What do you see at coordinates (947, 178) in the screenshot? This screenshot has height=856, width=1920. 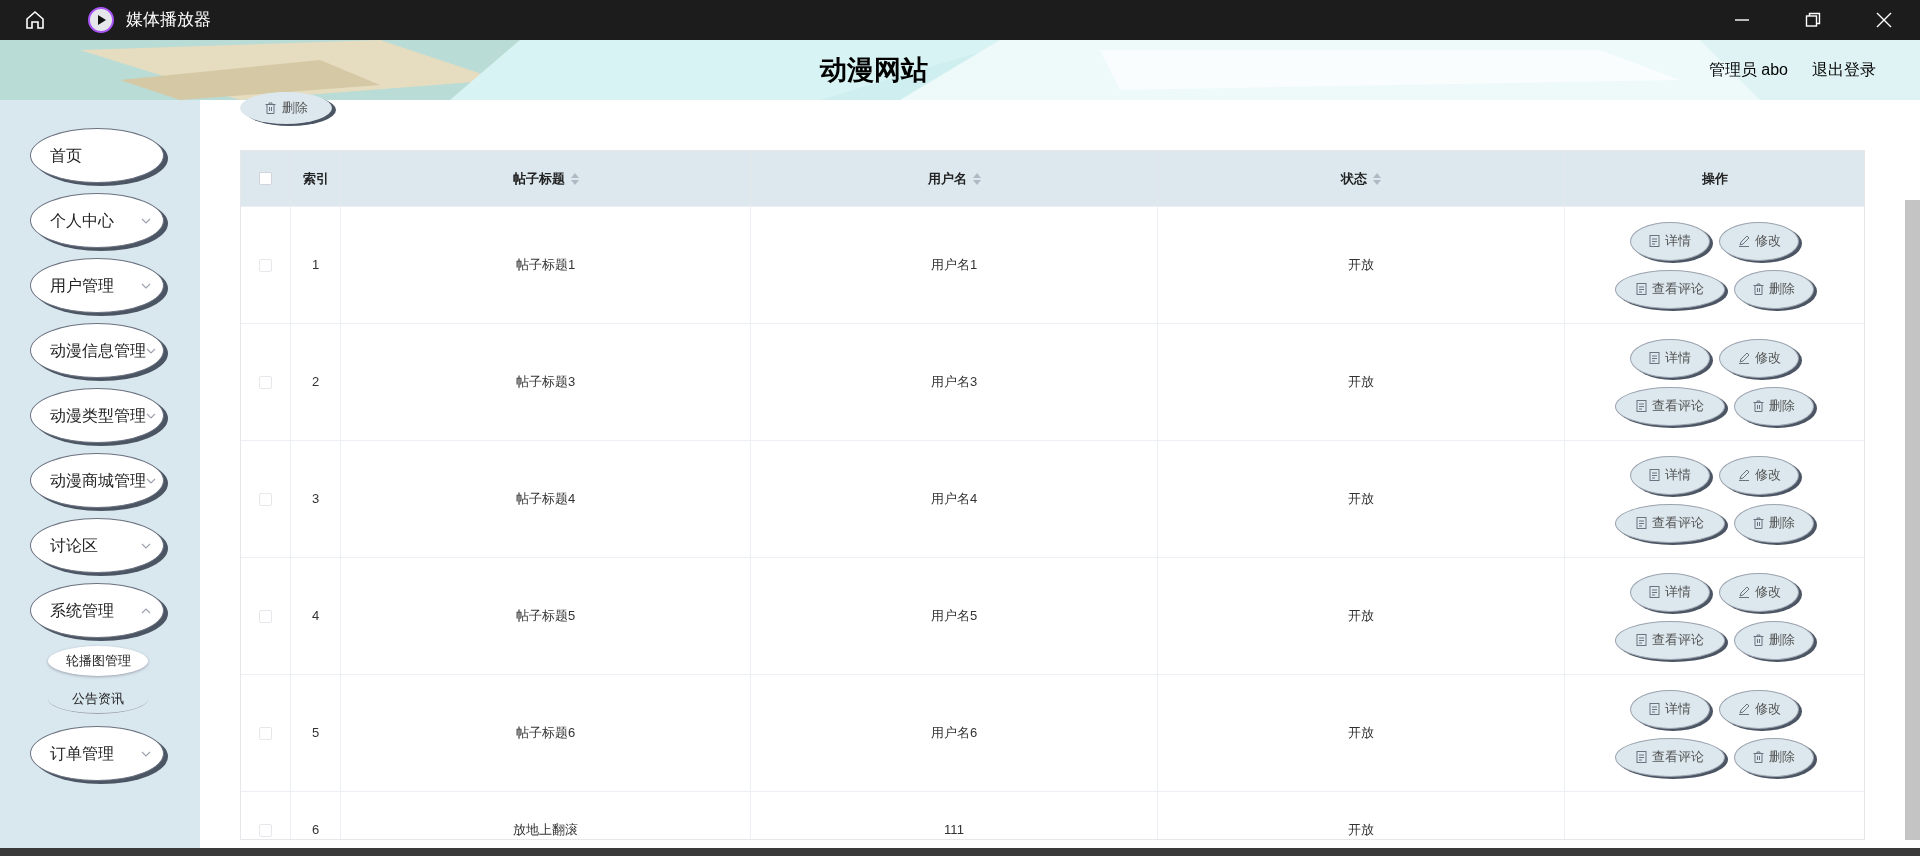 I see `column-header: 用户名` at bounding box center [947, 178].